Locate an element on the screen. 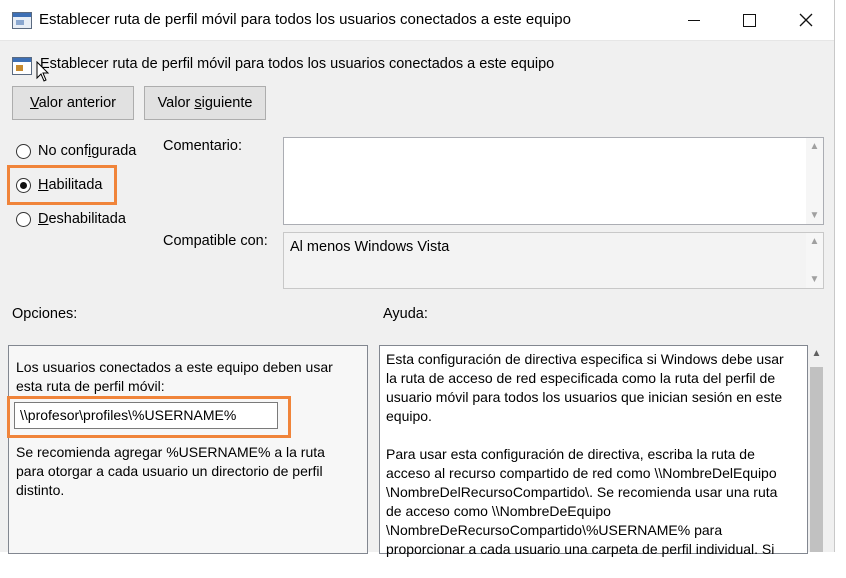 The height and width of the screenshot is (578, 846). options-label: Opciones: is located at coordinates (45, 314).